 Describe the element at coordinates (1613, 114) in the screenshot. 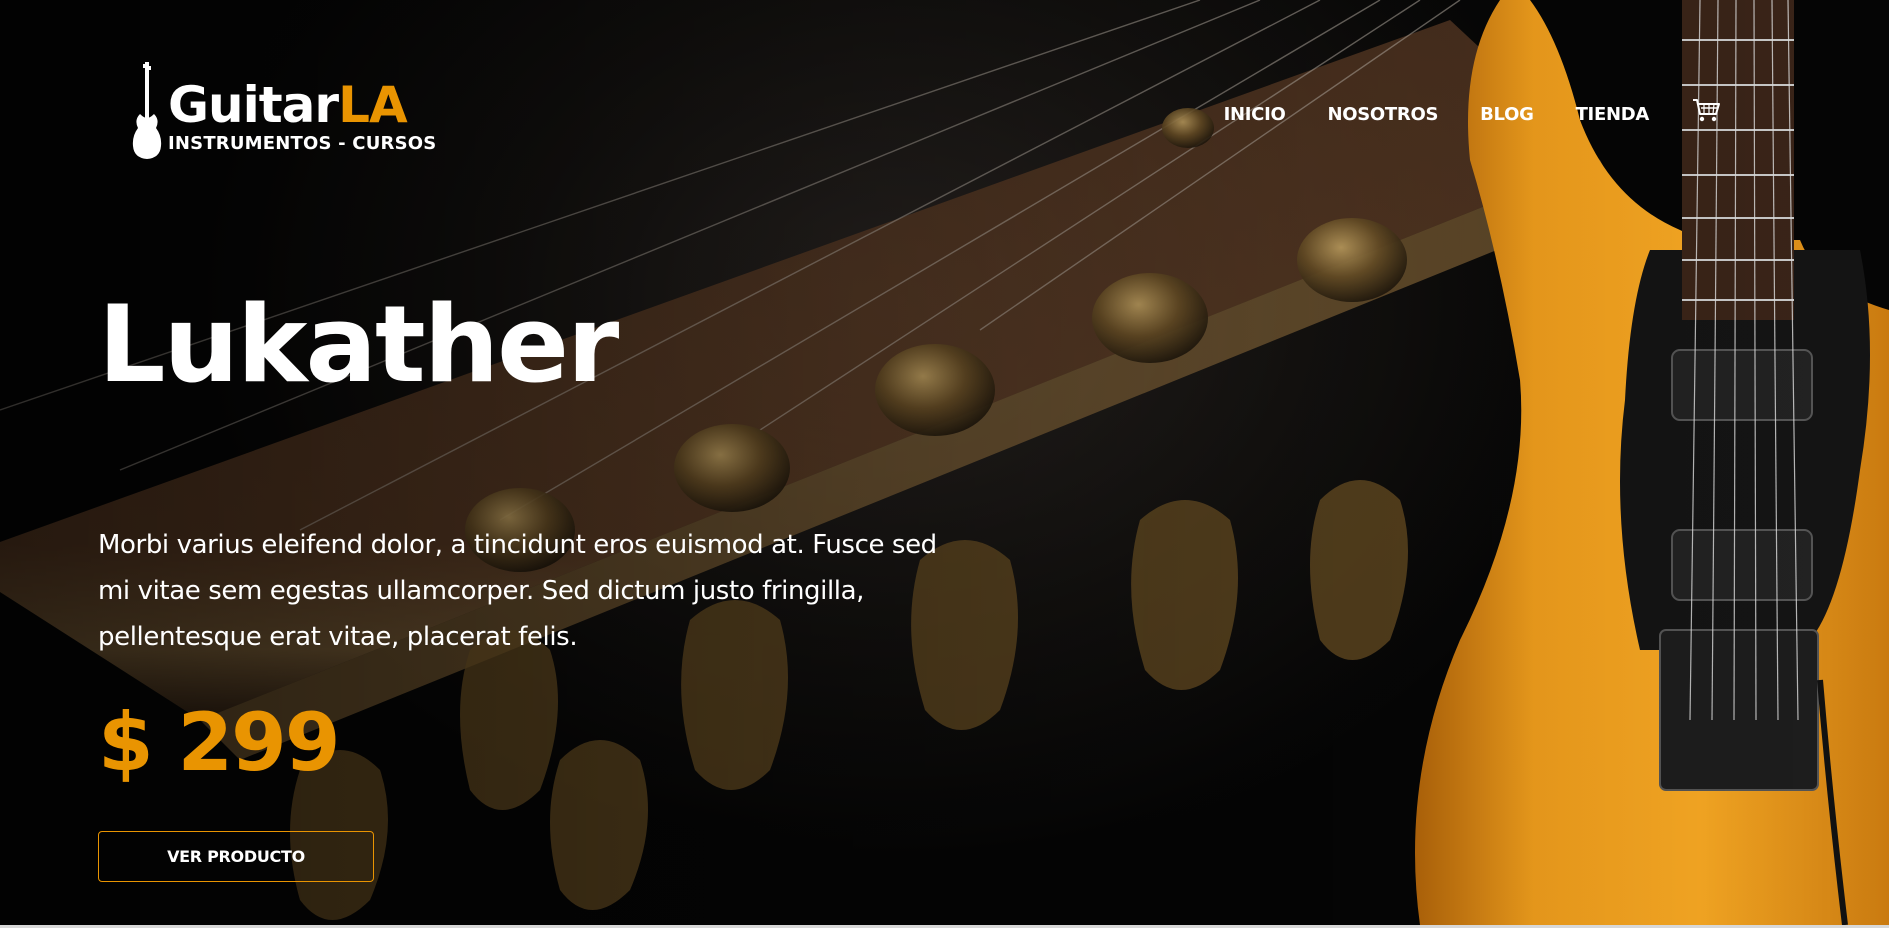

I see `nav-link-tienda: TIENDA` at that location.